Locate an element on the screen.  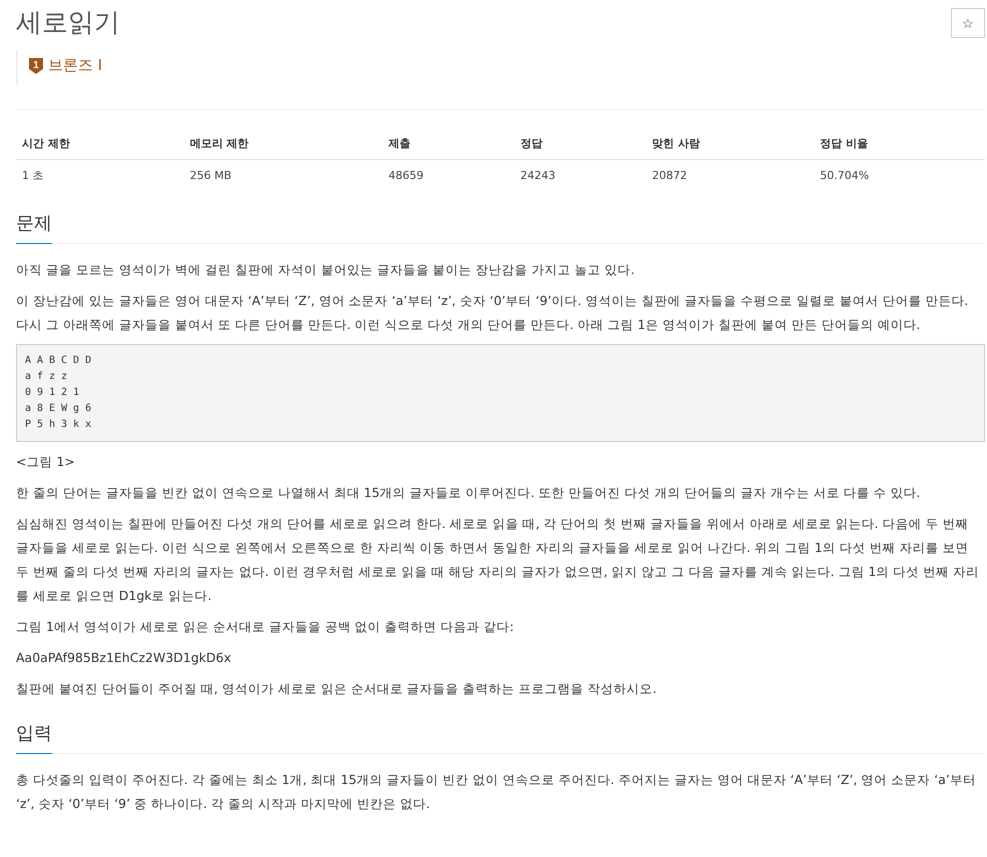
paragraph: 한 줄의 단어는 글자들을 빈칸 없이 연속으로 나열해서 최대 15개의 글자들로 이루어진다. 또한 만들어진 다섯 개의 단어들의 글자 개수는 서로 다를 수 있다. is located at coordinates (469, 493).